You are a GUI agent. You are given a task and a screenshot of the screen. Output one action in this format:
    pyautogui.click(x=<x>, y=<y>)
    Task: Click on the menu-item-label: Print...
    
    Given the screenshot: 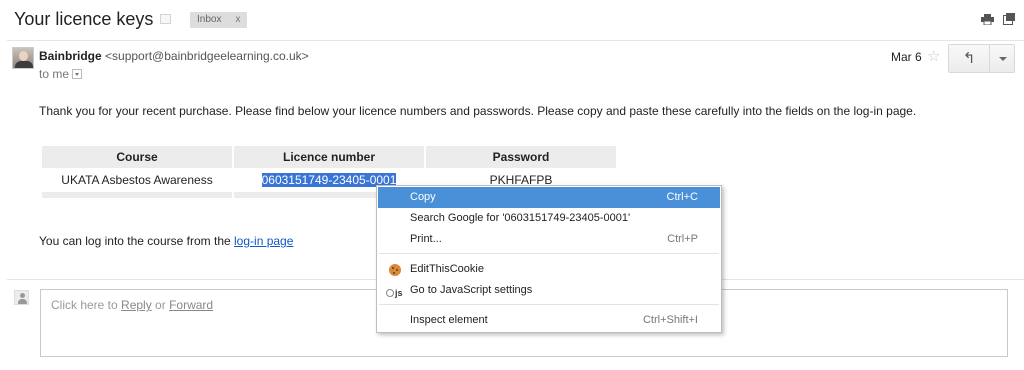 What is the action you would take?
    pyautogui.click(x=426, y=239)
    